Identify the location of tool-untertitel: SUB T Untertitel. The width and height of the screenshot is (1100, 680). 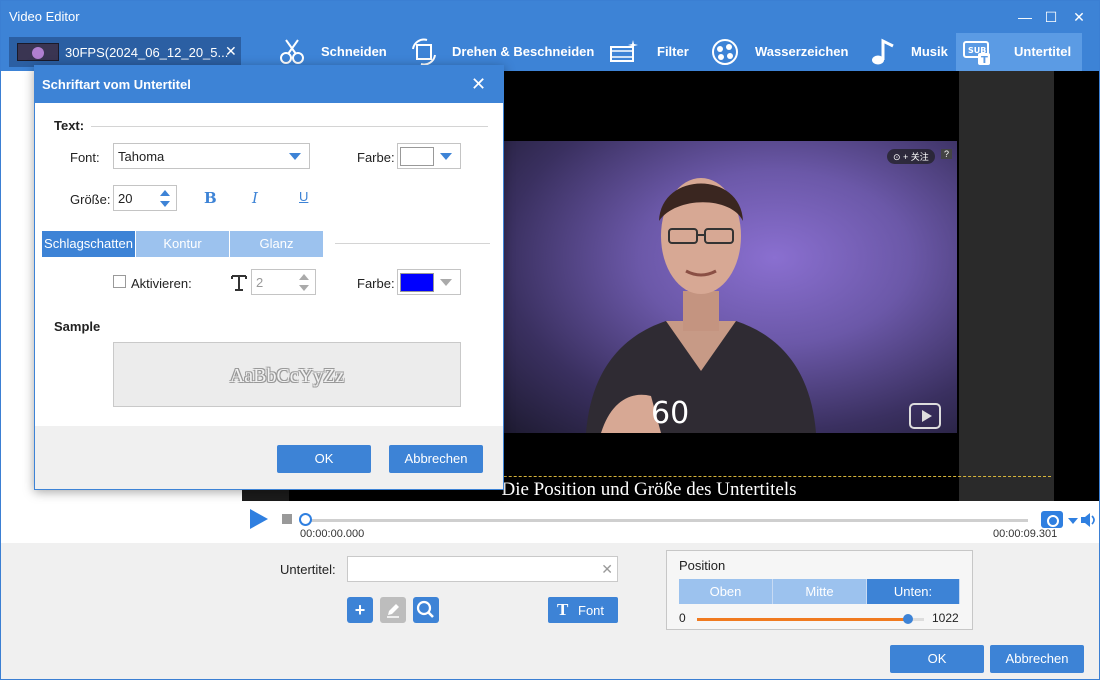
(1019, 52).